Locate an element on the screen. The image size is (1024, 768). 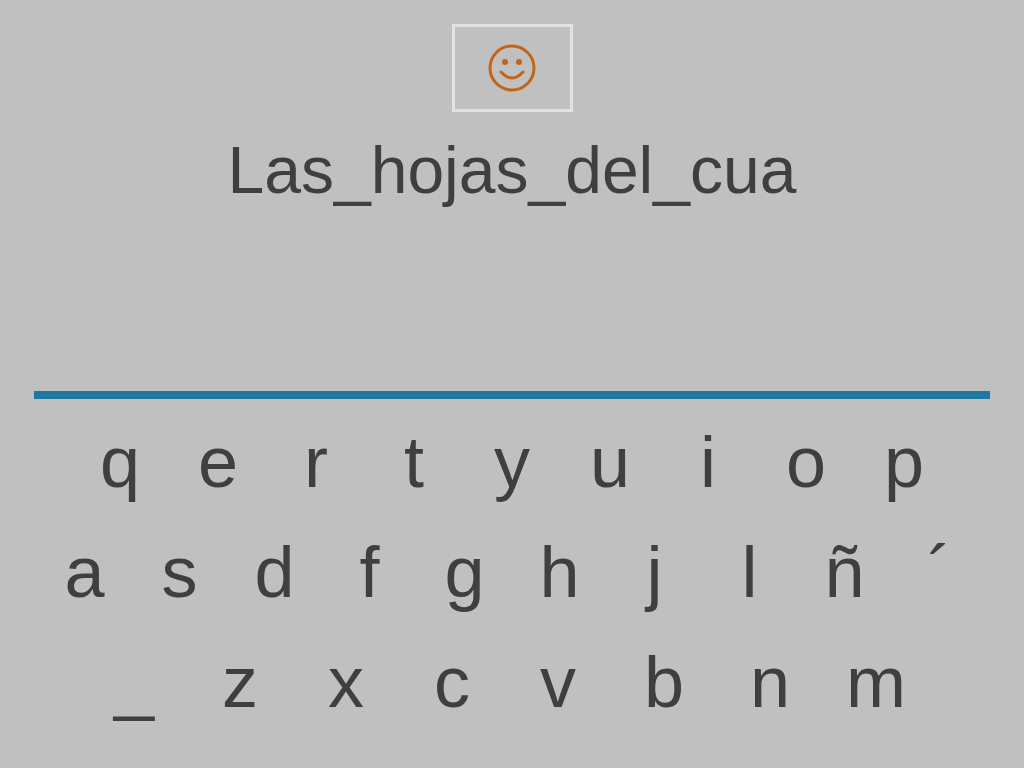
letter-key: e is located at coordinates (218, 462).